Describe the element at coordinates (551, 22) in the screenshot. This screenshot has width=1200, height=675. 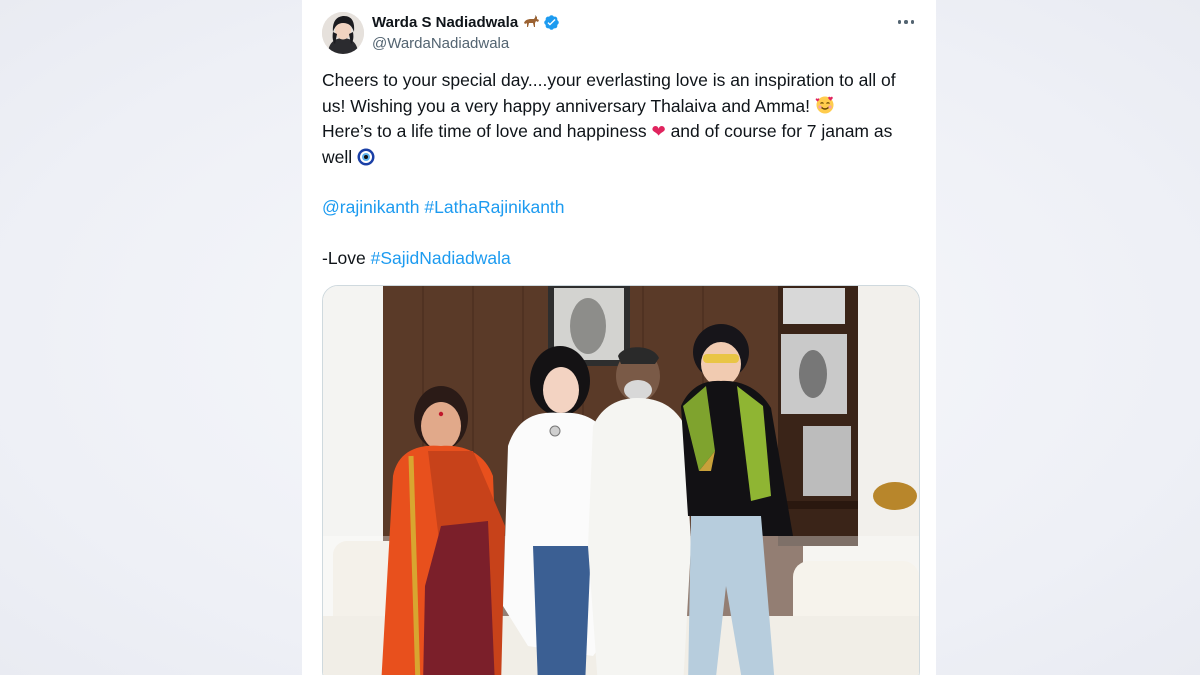
I see `verified-badge-icon` at that location.